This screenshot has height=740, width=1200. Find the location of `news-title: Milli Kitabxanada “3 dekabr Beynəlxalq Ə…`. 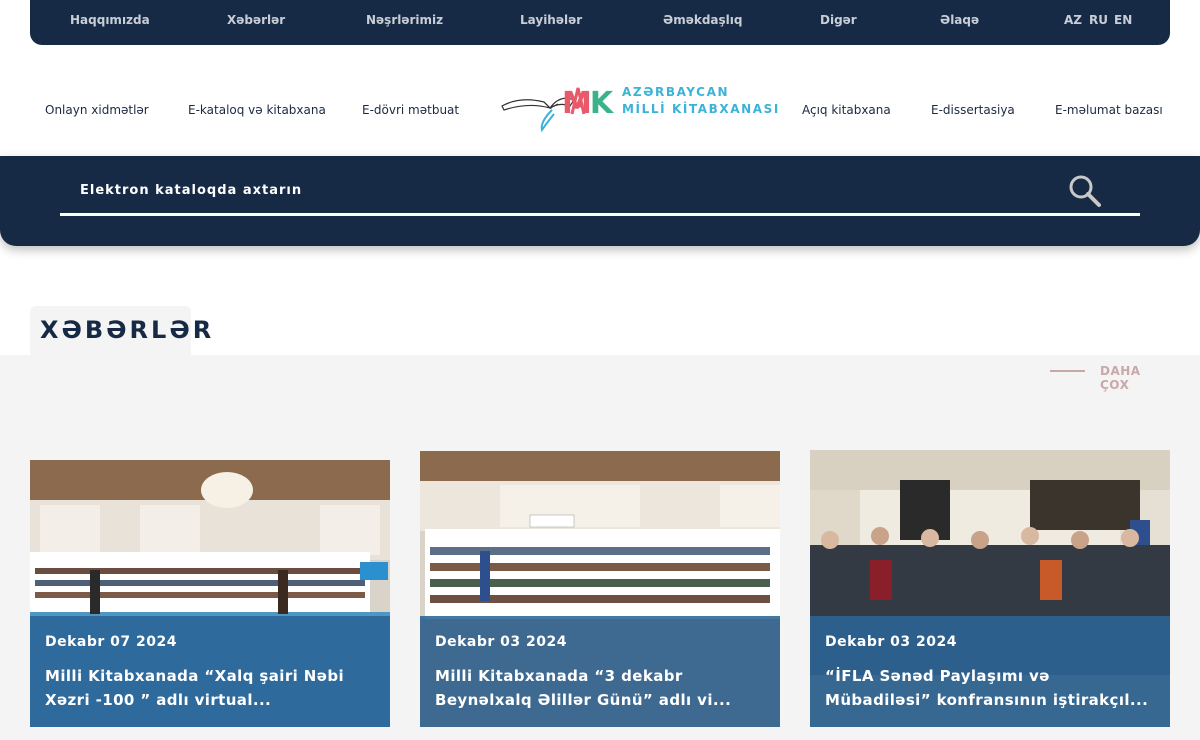

news-title: Milli Kitabxanada “3 dekabr Beynəlxalq Ə… is located at coordinates (583, 688).